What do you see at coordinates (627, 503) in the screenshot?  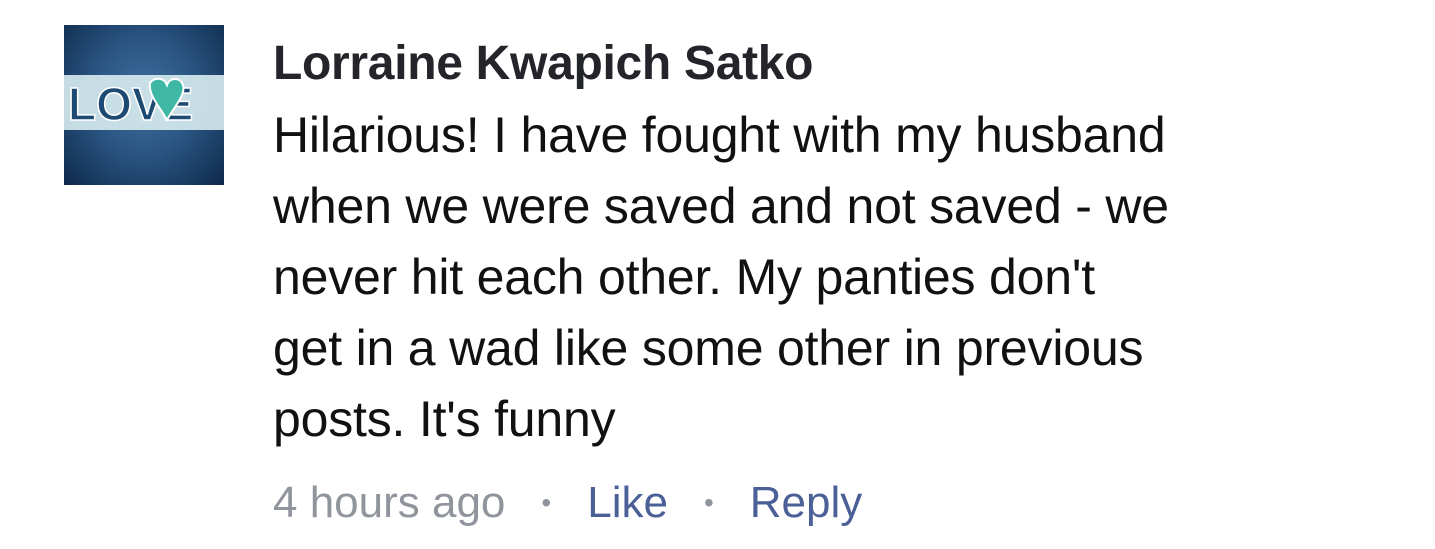 I see `like-button: Like` at bounding box center [627, 503].